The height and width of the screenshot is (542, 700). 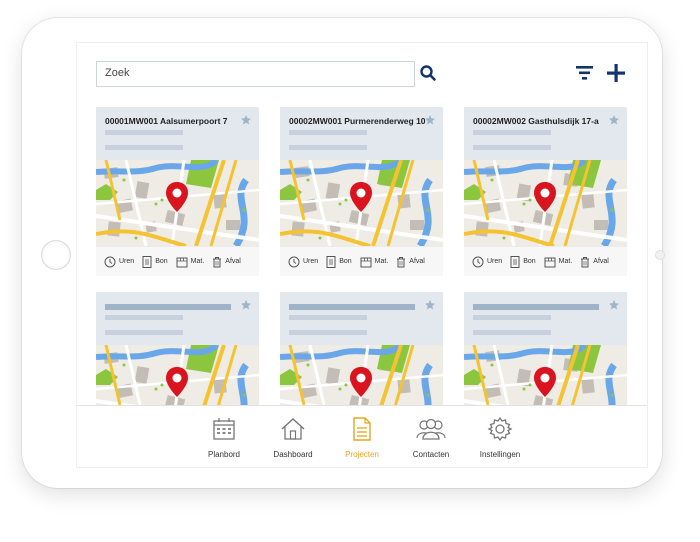 I want to click on contacts-icon, so click(x=431, y=429).